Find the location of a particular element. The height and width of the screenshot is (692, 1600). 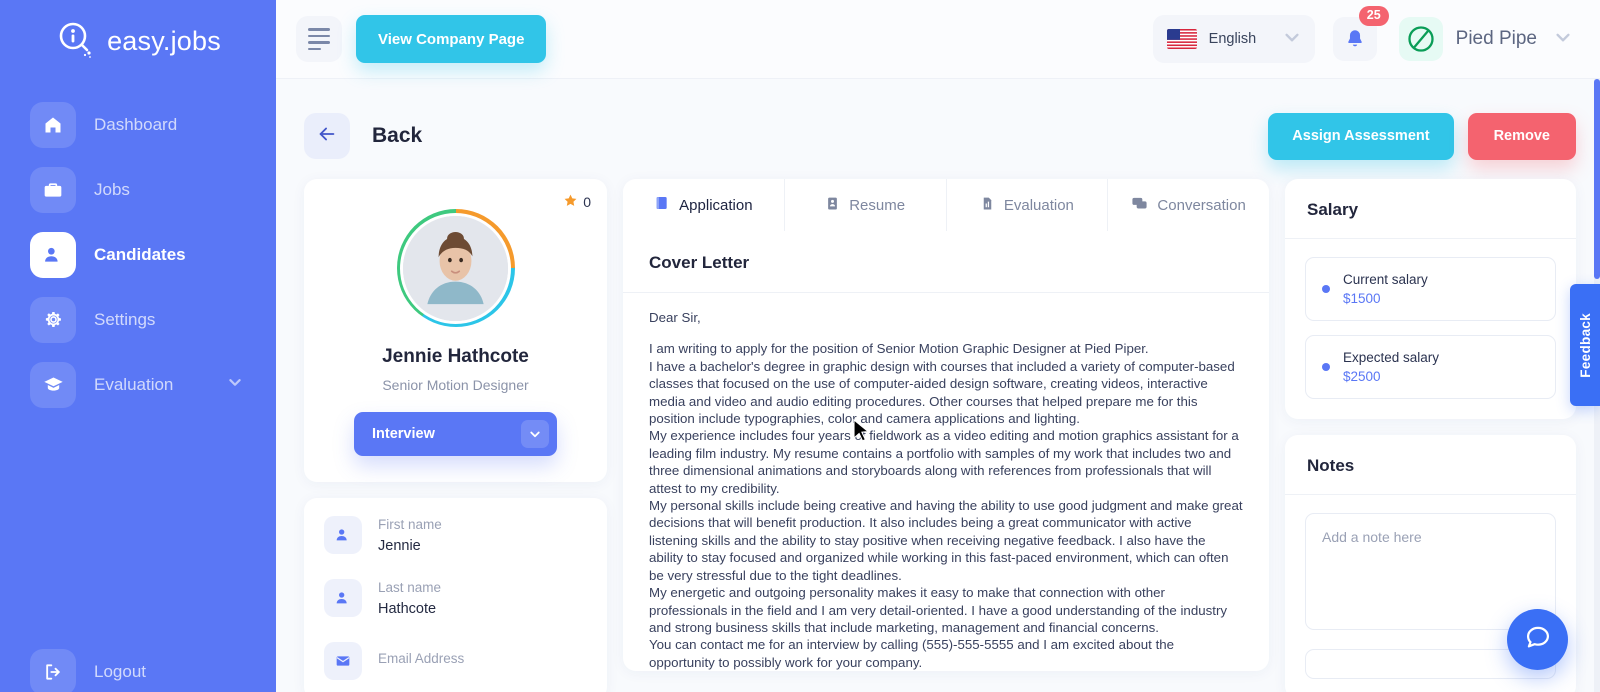

field-label: First name is located at coordinates (410, 524).